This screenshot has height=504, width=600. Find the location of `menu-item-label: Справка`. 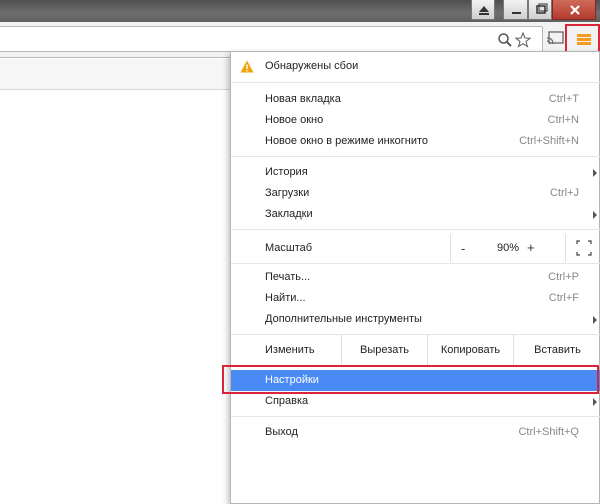

menu-item-label: Справка is located at coordinates (287, 401).